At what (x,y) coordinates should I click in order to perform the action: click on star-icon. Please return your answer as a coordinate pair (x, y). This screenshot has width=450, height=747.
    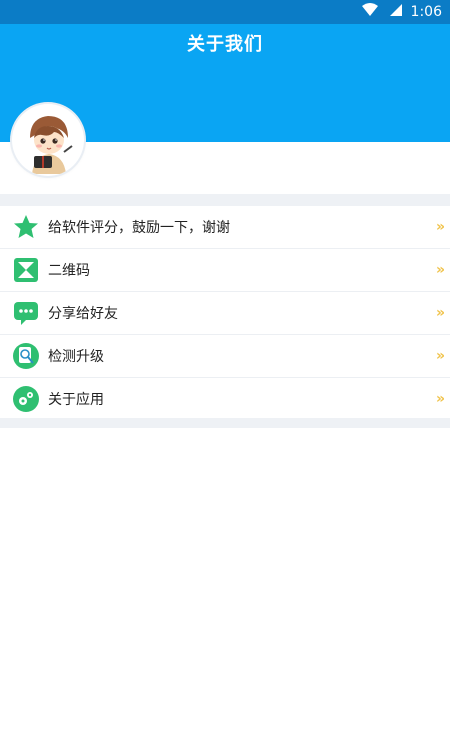
    Looking at the image, I should click on (26, 227).